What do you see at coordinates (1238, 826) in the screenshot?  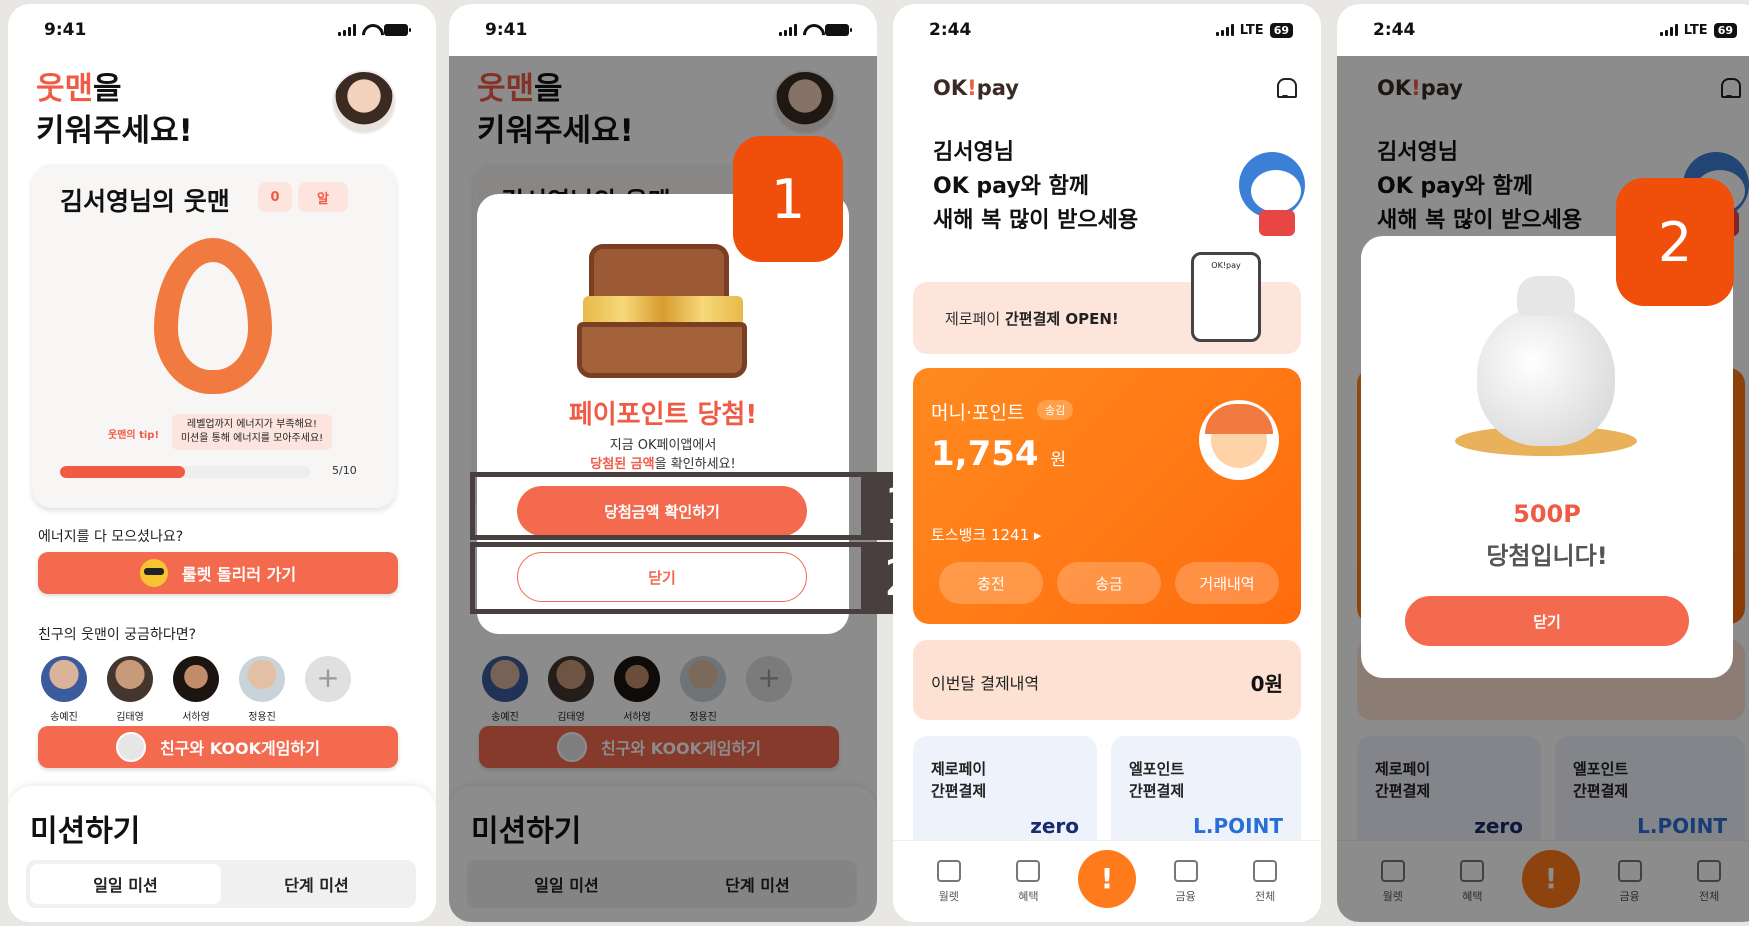 I see `lpoint-logo: L.POINT` at bounding box center [1238, 826].